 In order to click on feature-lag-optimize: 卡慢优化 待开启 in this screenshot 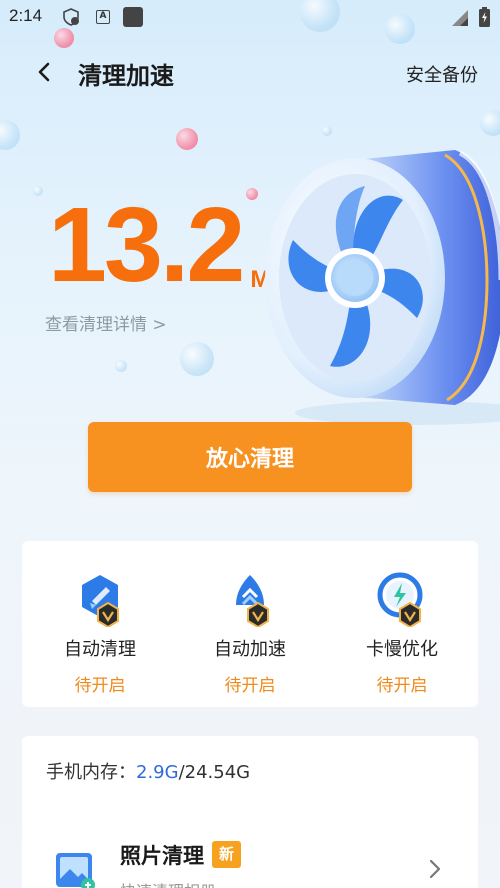, I will do `click(402, 633)`.